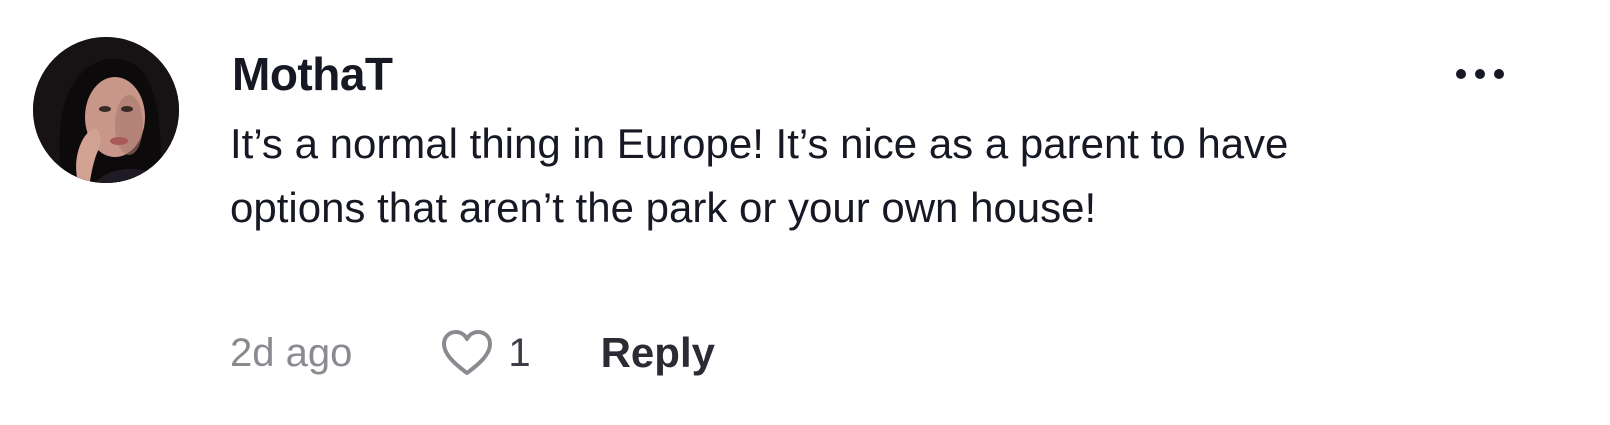 This screenshot has width=1610, height=425. I want to click on heart-outline-icon, so click(467, 352).